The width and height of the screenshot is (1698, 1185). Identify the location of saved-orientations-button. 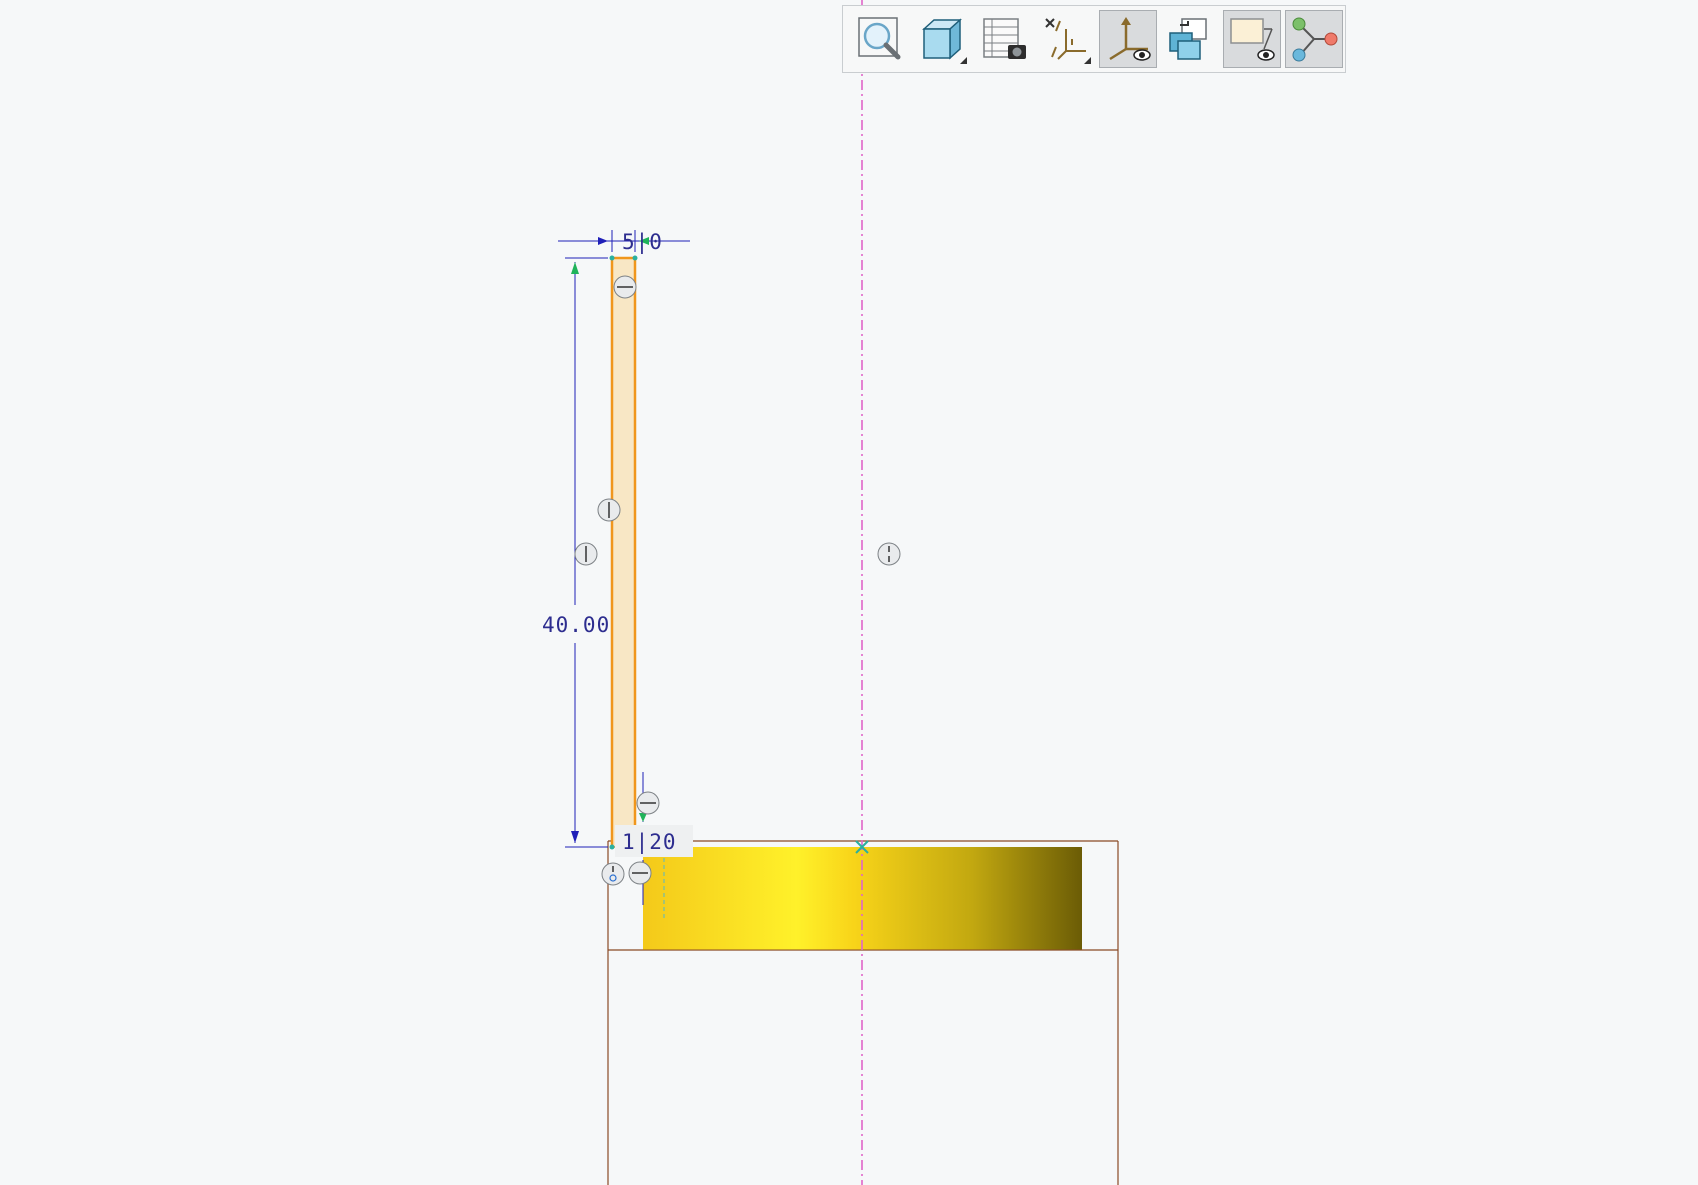
(1004, 39).